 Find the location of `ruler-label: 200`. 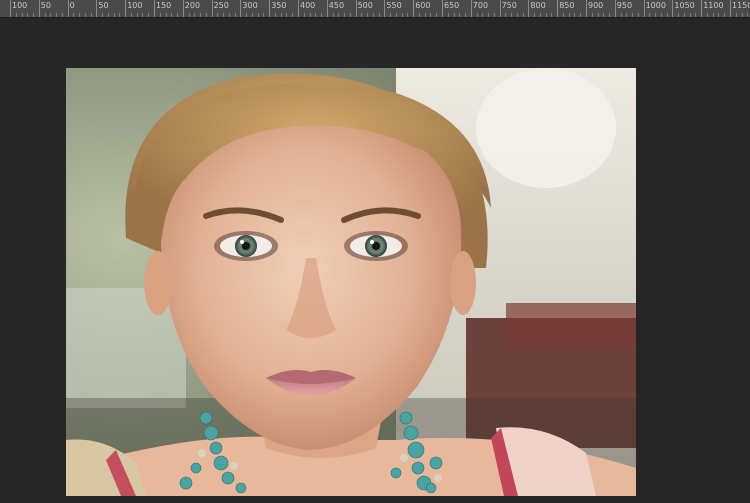

ruler-label: 200 is located at coordinates (192, 5).